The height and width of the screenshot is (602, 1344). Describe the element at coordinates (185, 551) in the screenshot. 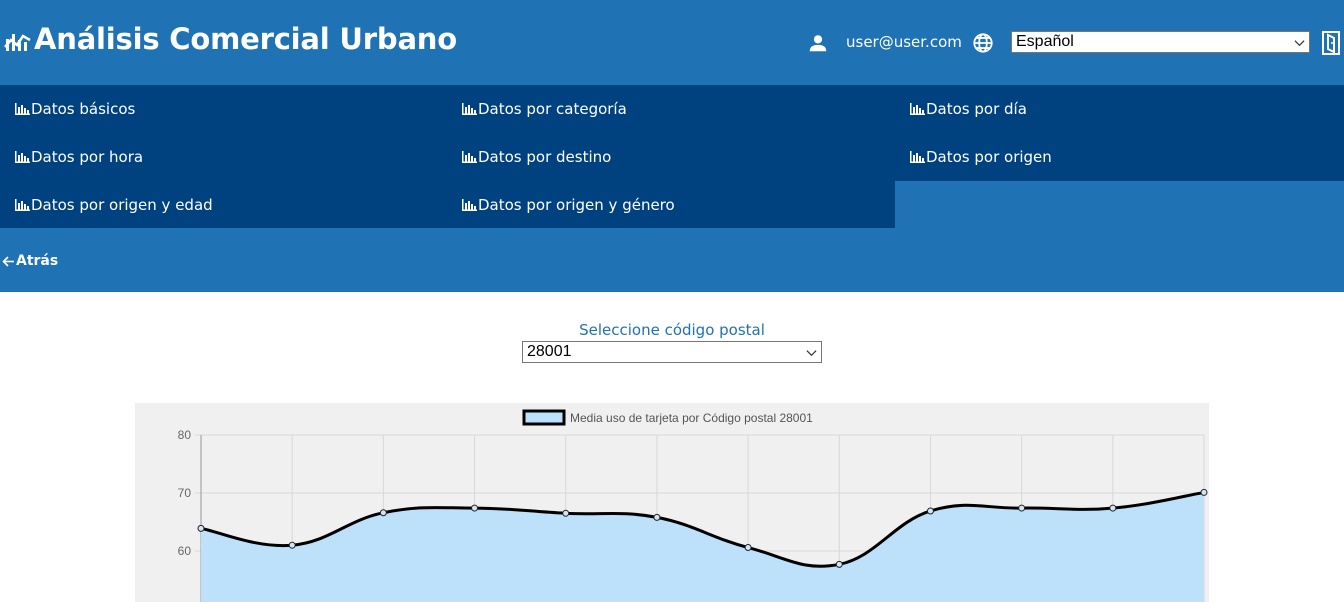

I see `y-tick-label: 60` at that location.